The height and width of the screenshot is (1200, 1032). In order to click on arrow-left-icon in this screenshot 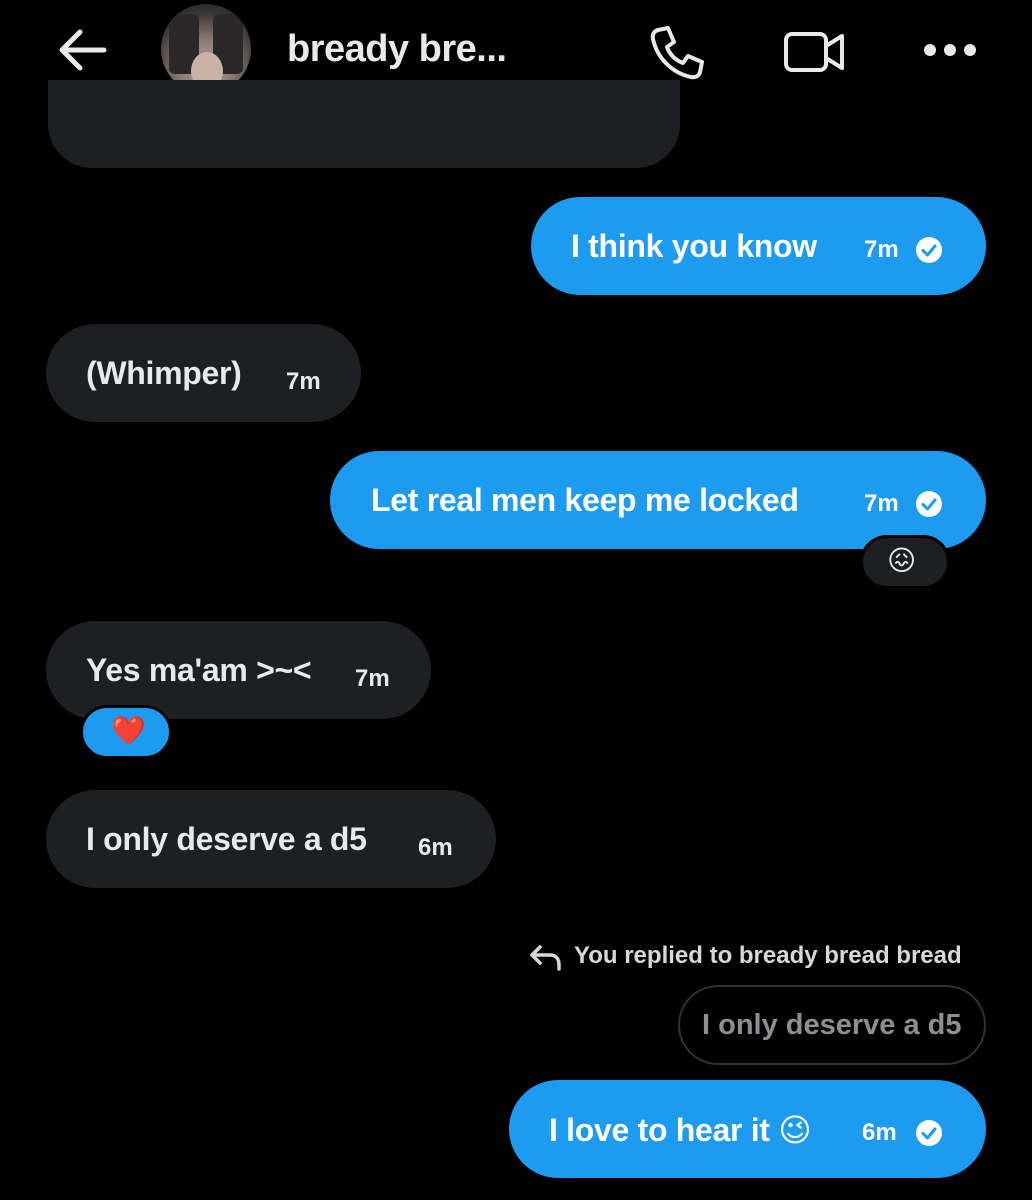, I will do `click(83, 50)`.